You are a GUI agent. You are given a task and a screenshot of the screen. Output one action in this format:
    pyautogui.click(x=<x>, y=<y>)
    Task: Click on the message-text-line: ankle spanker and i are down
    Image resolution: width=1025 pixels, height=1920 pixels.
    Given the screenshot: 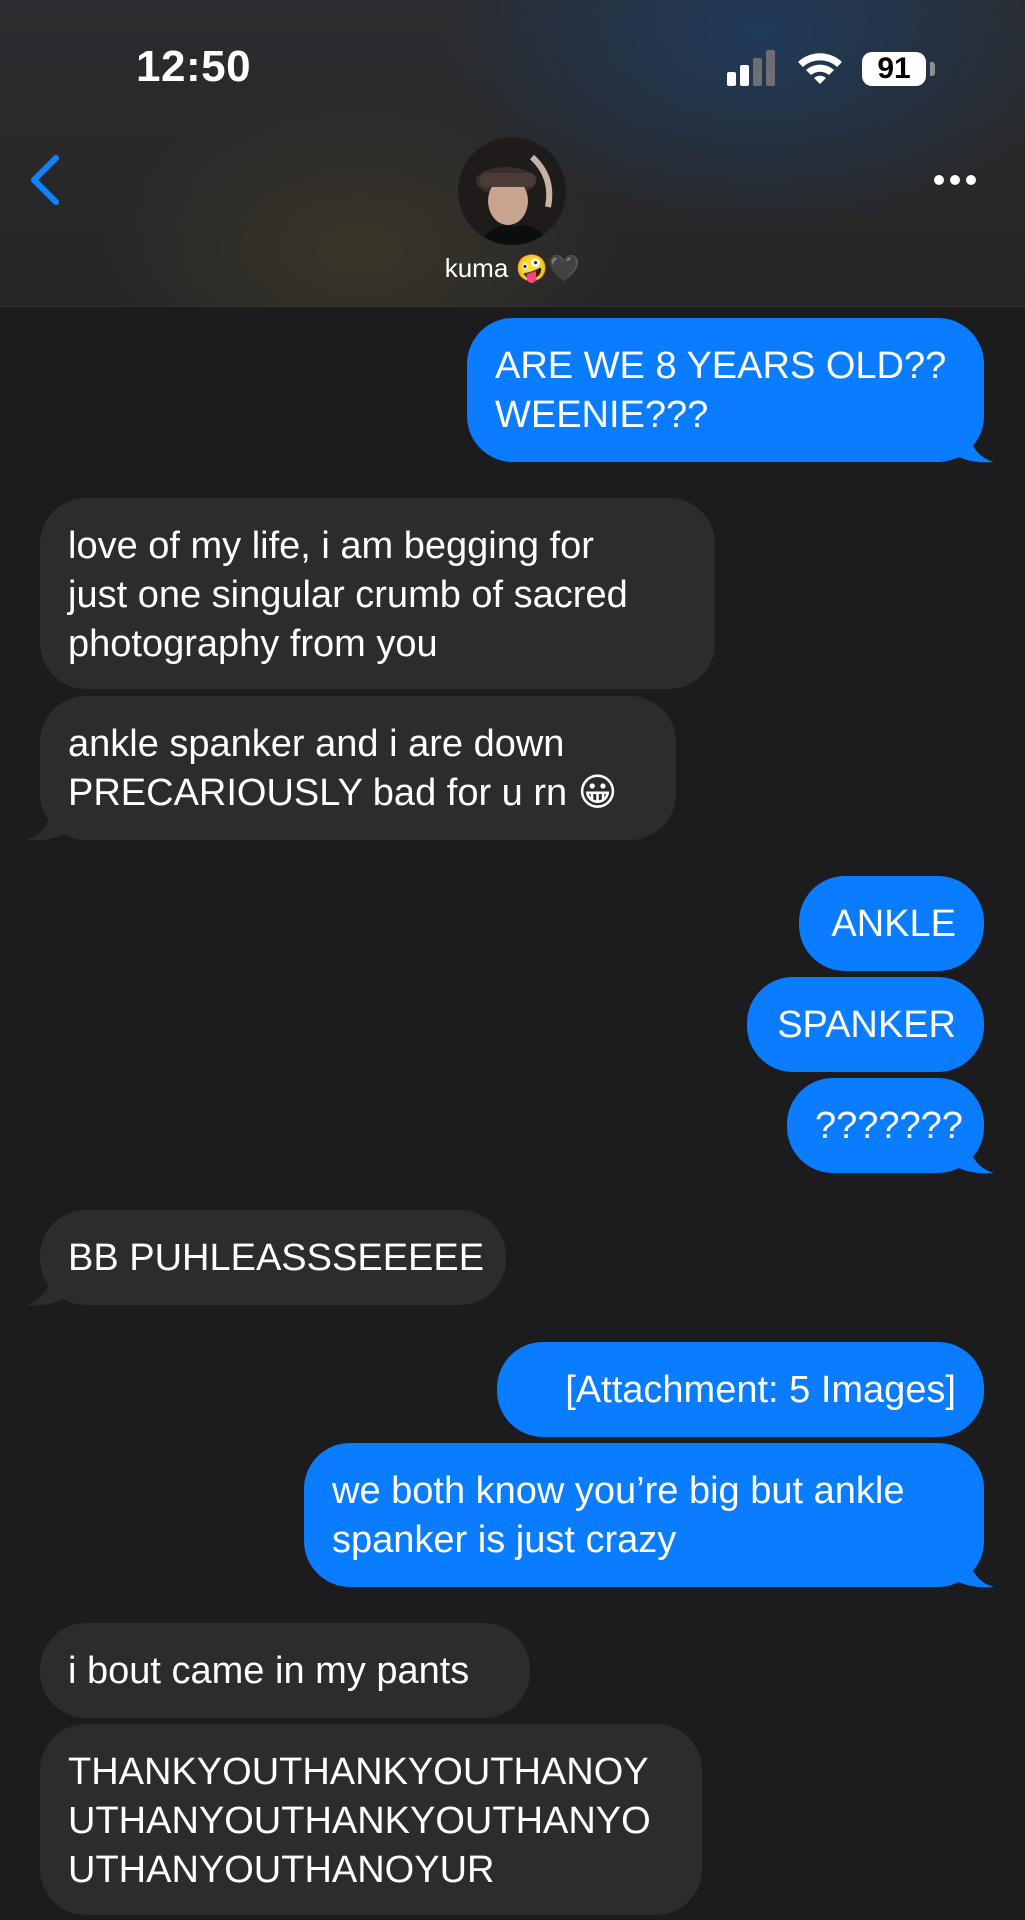 What is the action you would take?
    pyautogui.click(x=316, y=744)
    